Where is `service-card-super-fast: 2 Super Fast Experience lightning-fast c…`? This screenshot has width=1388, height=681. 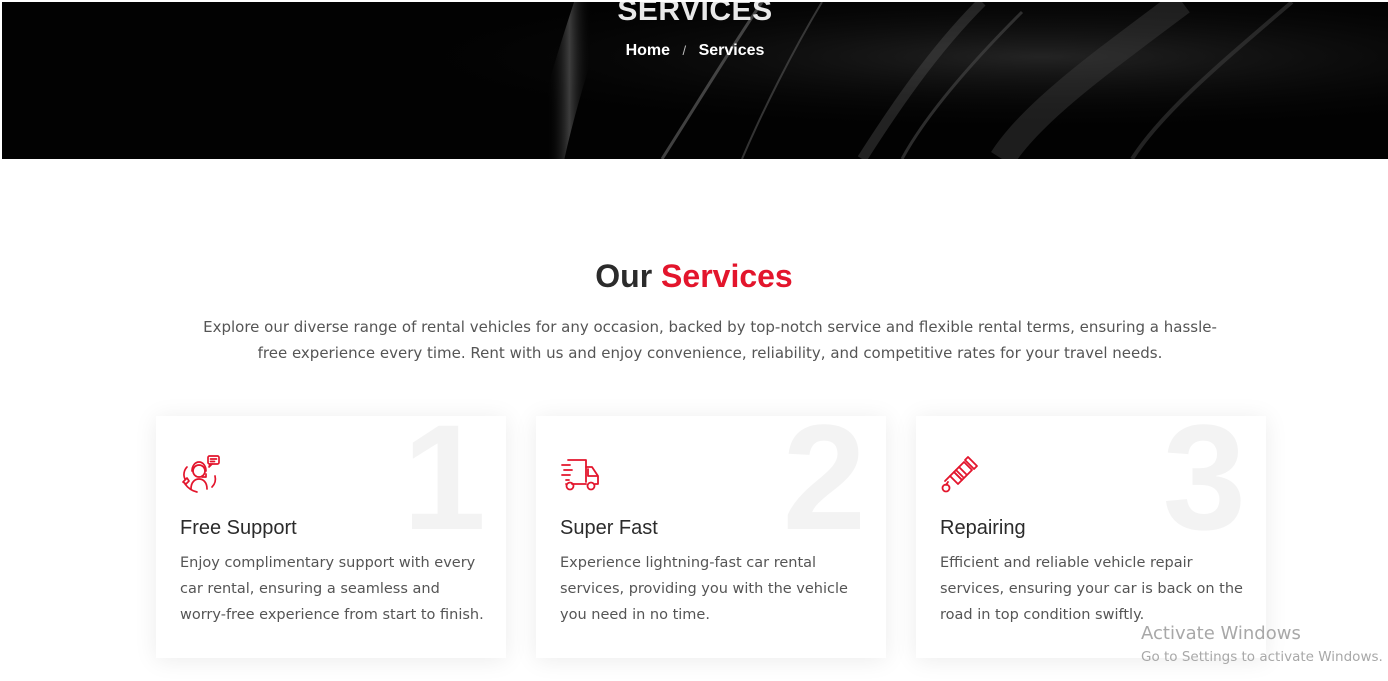 service-card-super-fast: 2 Super Fast Experience lightning-fast c… is located at coordinates (711, 537).